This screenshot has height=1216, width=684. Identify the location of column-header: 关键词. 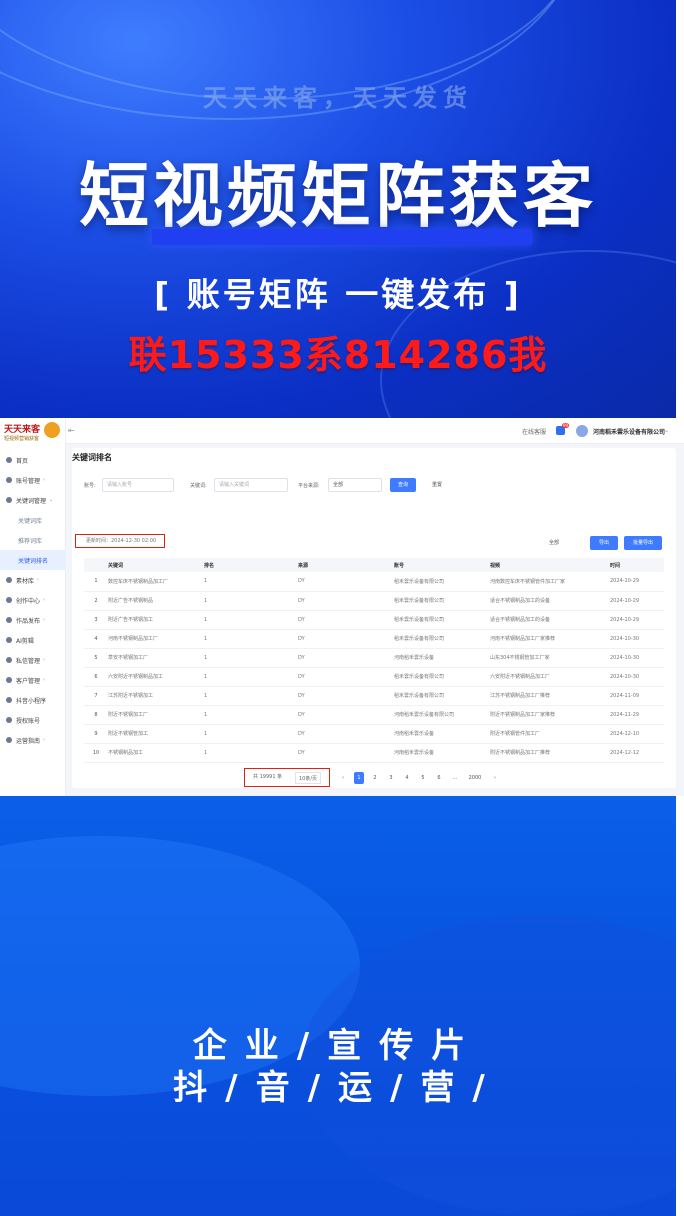
(156, 565).